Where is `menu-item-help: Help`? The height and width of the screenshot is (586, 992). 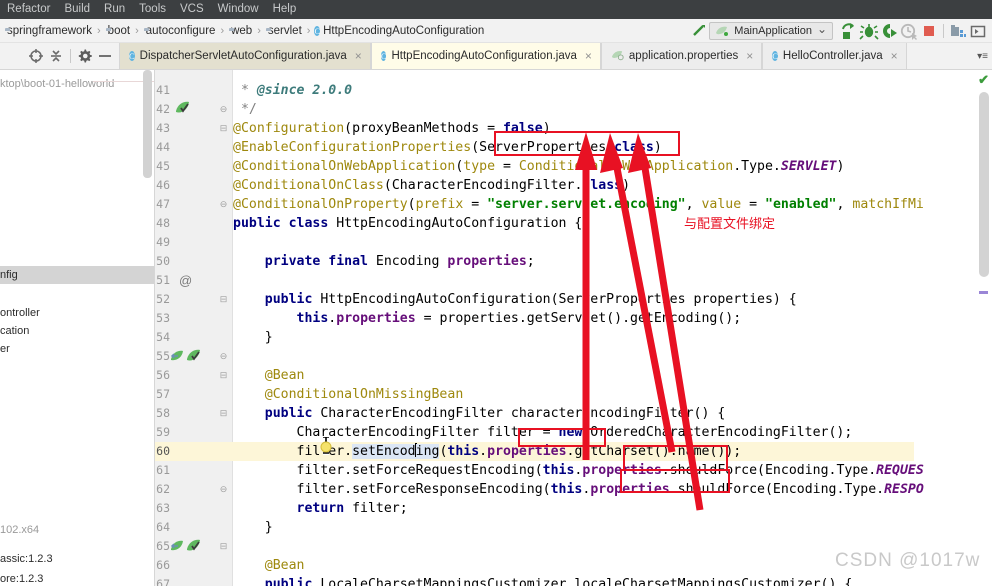 menu-item-help: Help is located at coordinates (285, 9).